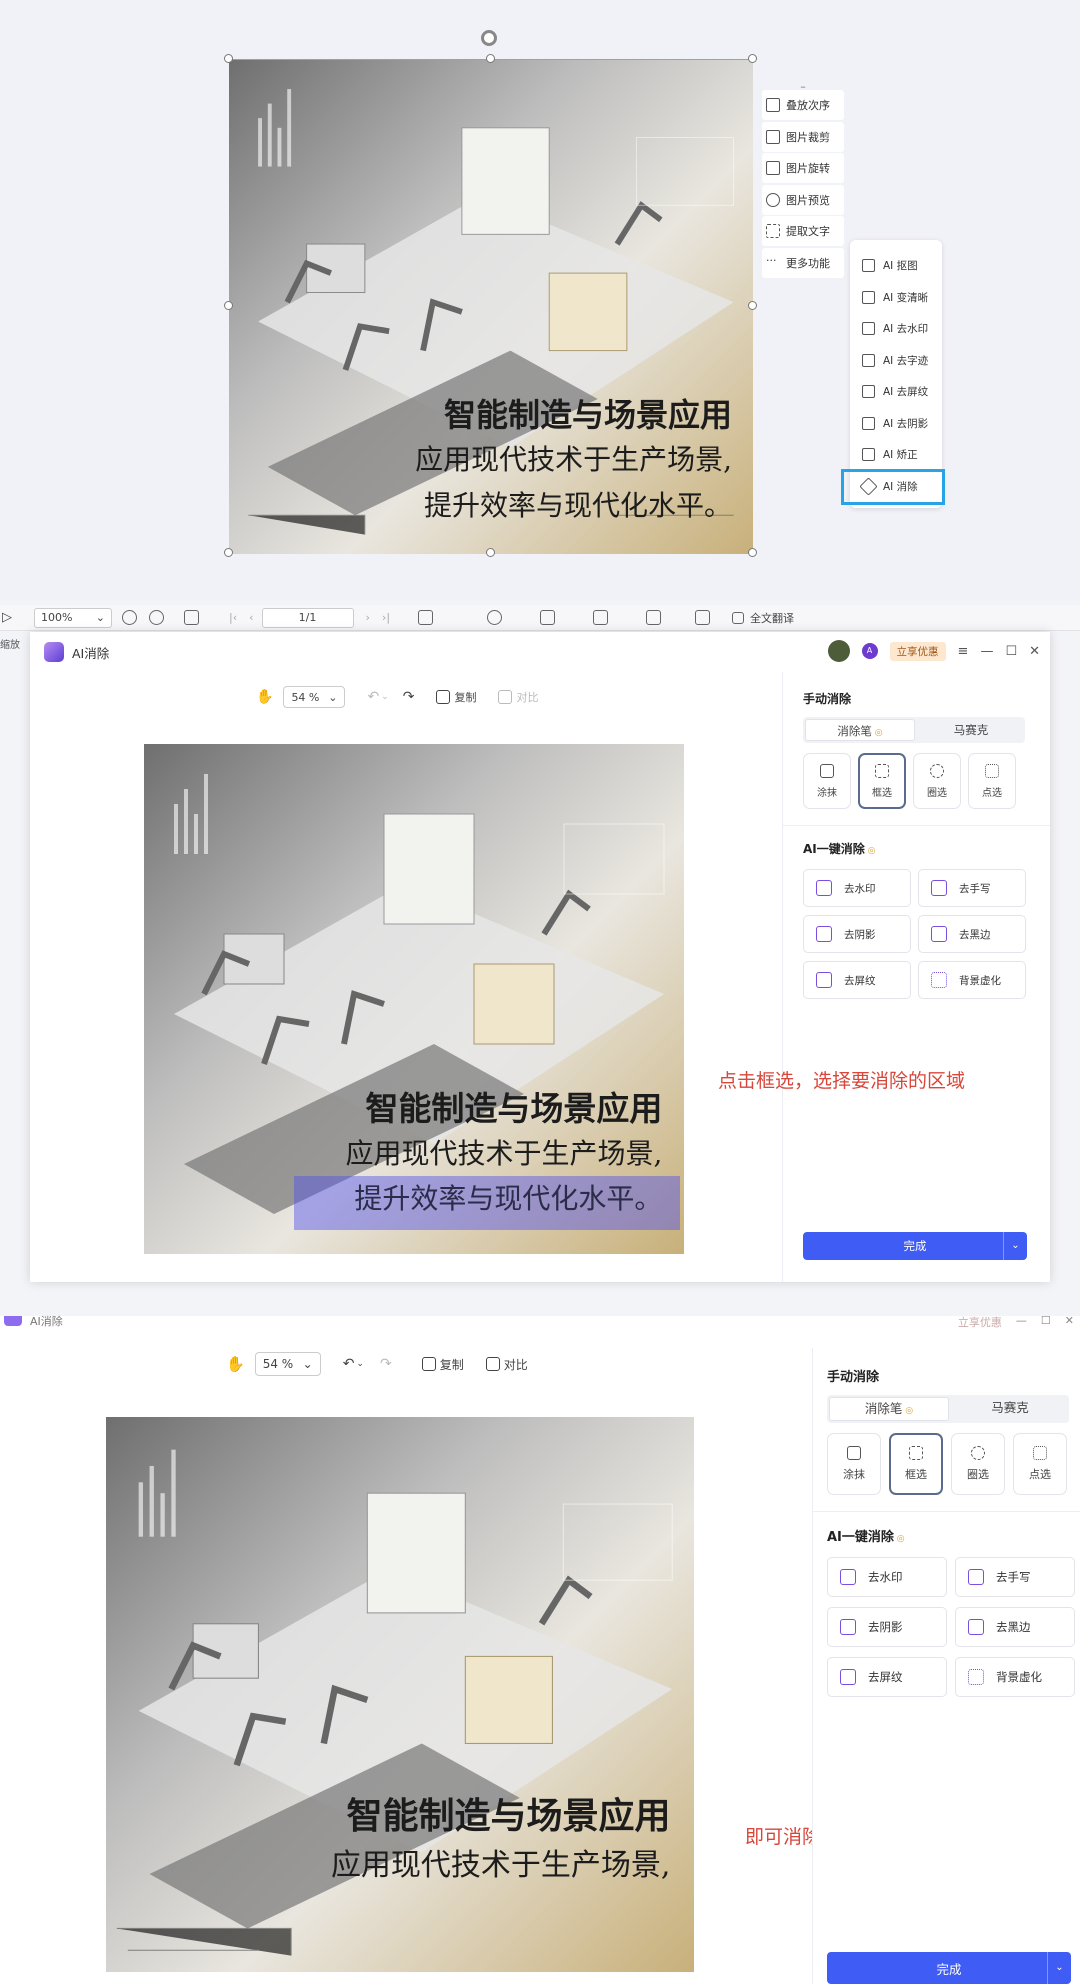 The image size is (1080, 1984). What do you see at coordinates (803, 86) in the screenshot?
I see `collapse-icon: –` at bounding box center [803, 86].